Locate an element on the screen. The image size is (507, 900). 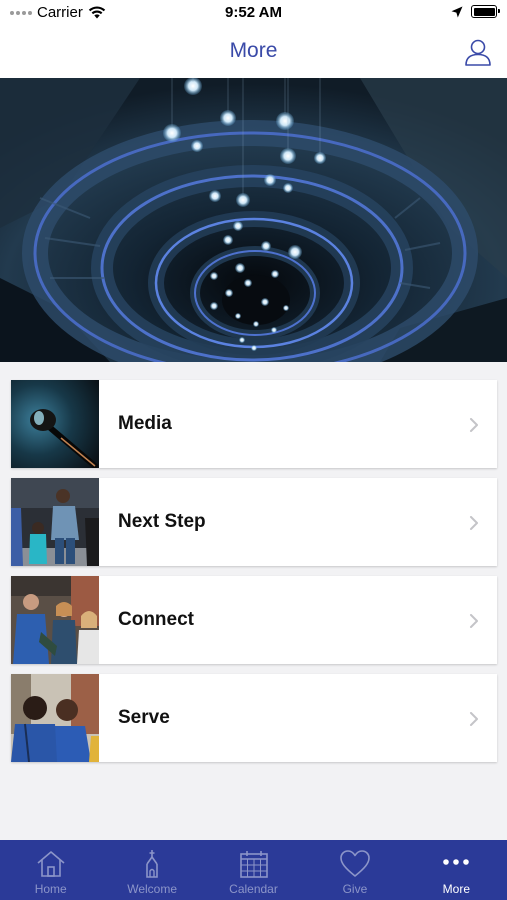
navigation-bar: More is located at coordinates (253, 52).